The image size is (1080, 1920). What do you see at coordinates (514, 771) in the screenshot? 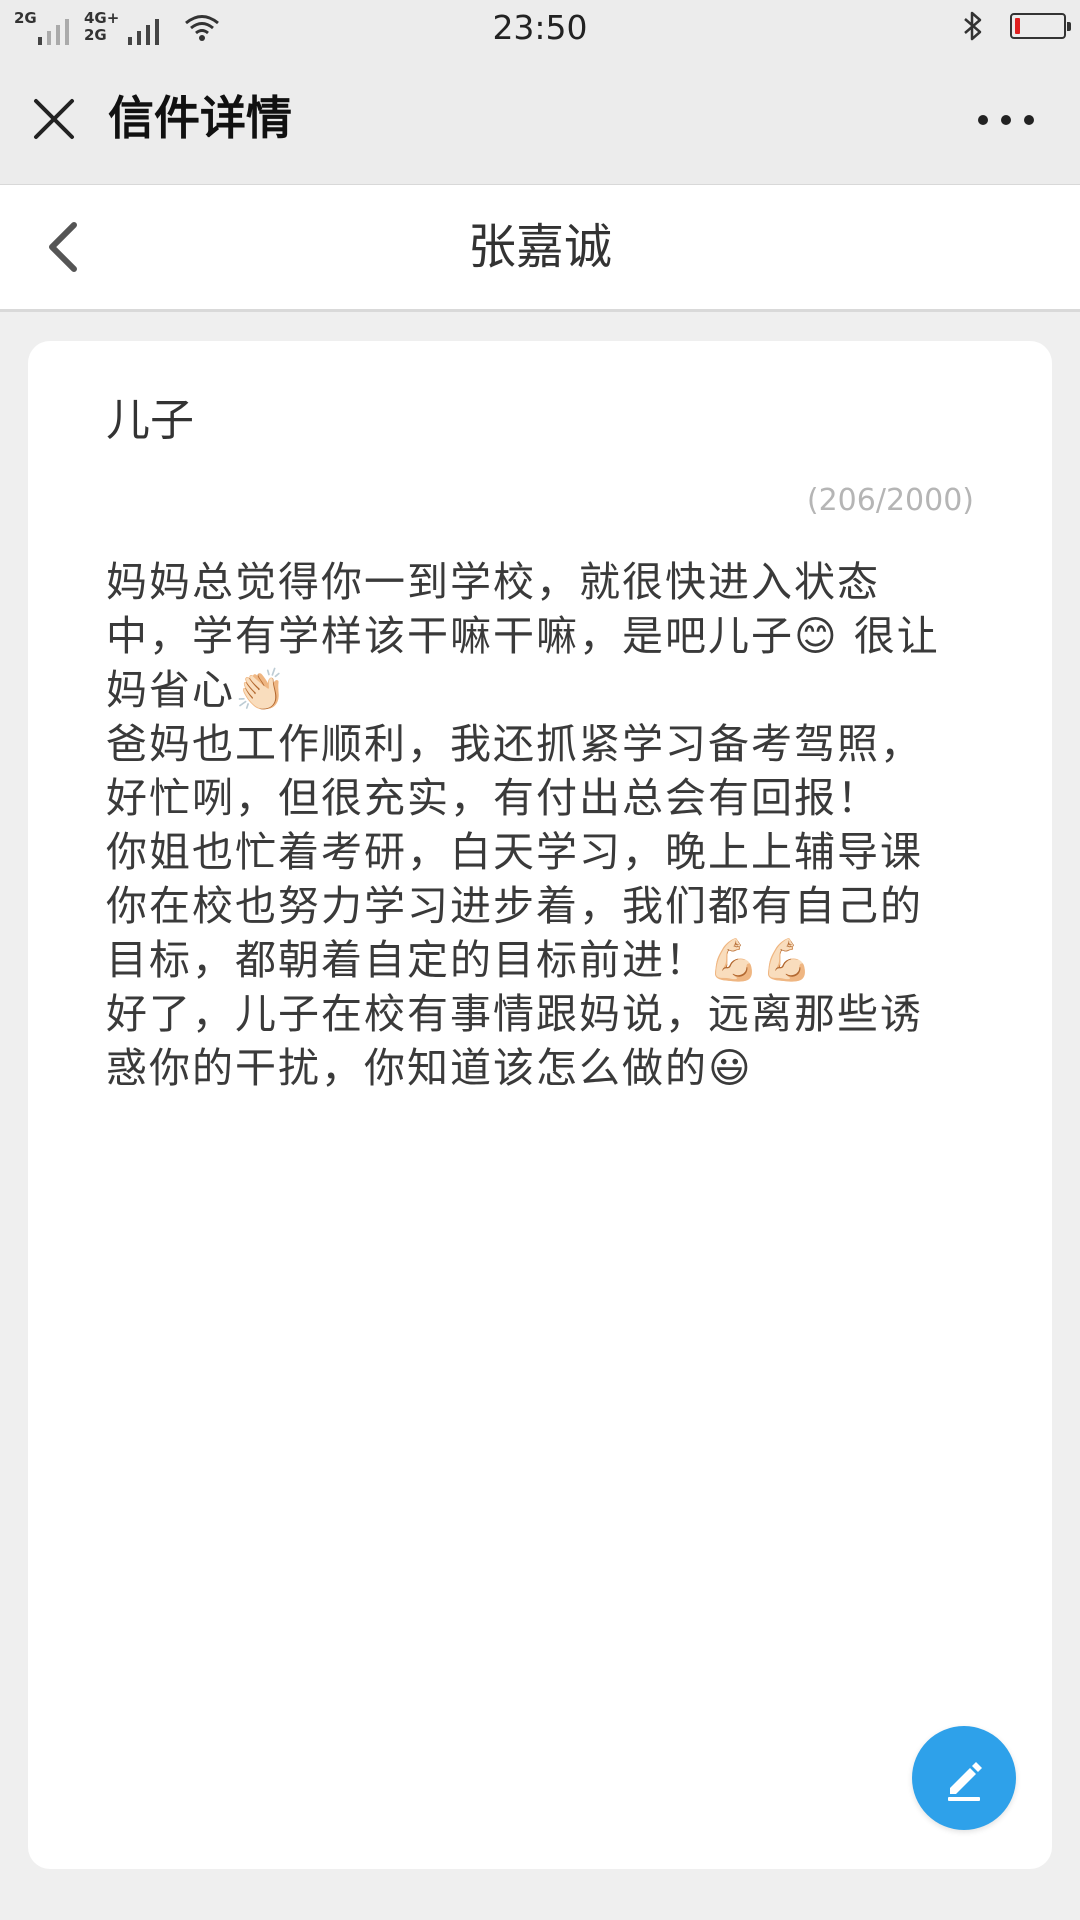
I see `letter-paragraph: 爸妈也工作顺利，我还抓紧学习备考驾照，好忙咧，但很充实，有付出总会有回报！` at bounding box center [514, 771].